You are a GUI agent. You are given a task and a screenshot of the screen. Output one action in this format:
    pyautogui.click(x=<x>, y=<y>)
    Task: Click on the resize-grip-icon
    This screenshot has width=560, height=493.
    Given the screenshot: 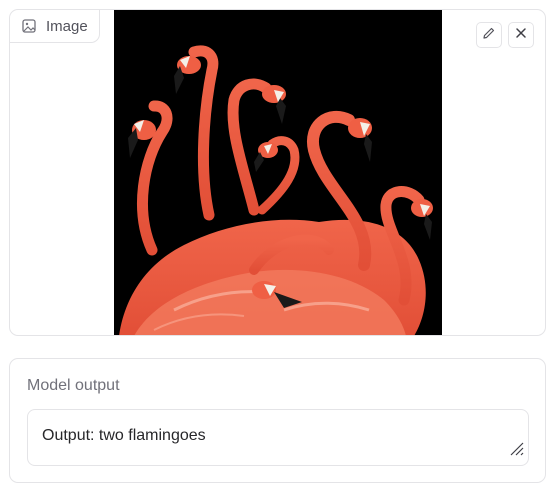 What is the action you would take?
    pyautogui.click(x=515, y=449)
    